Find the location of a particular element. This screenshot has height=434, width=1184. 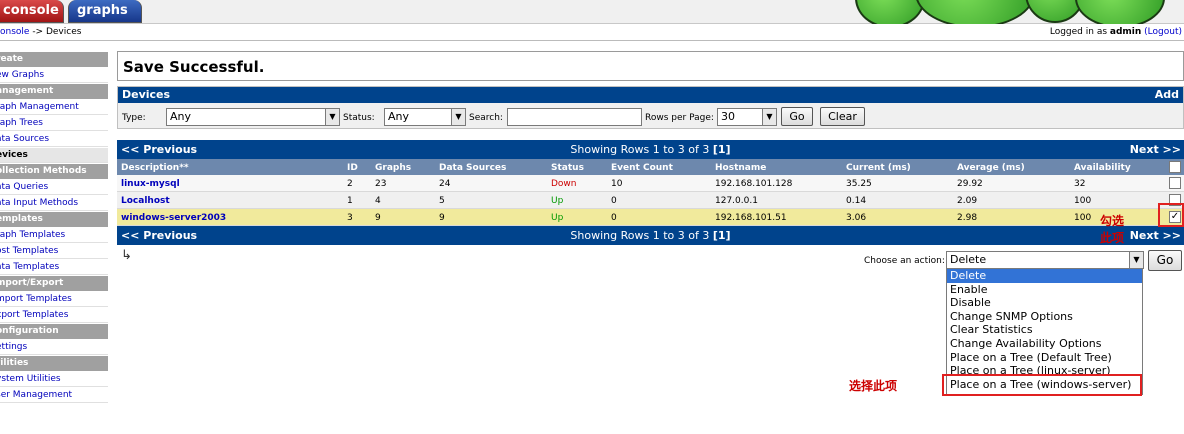

sidebar-section-header: mport/Export is located at coordinates (54, 283).